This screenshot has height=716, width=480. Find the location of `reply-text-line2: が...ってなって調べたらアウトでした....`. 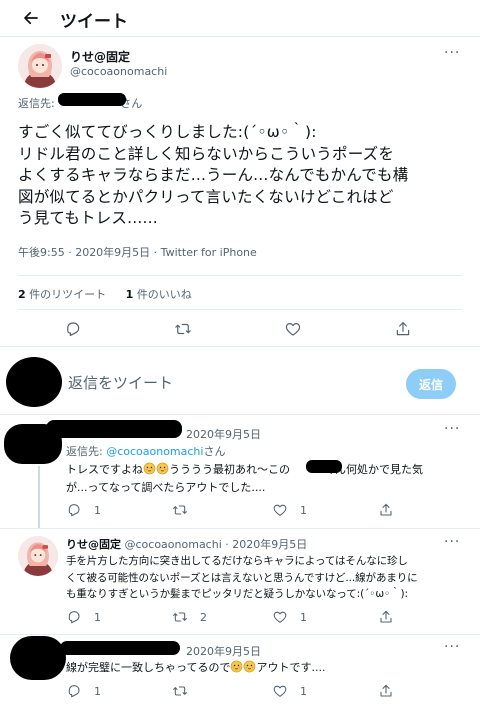

reply-text-line2: が...ってなって調べたらアウトでした.... is located at coordinates (166, 487).